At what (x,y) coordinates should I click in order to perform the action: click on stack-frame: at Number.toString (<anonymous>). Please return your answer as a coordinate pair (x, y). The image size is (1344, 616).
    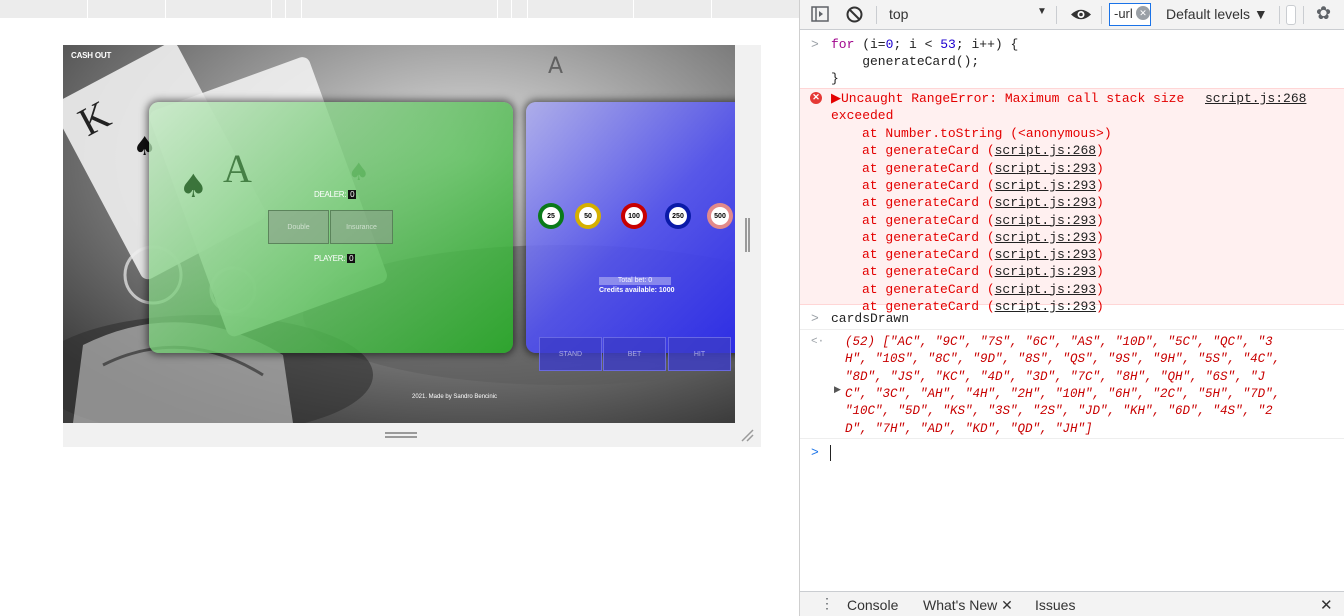
    Looking at the image, I should click on (987, 133).